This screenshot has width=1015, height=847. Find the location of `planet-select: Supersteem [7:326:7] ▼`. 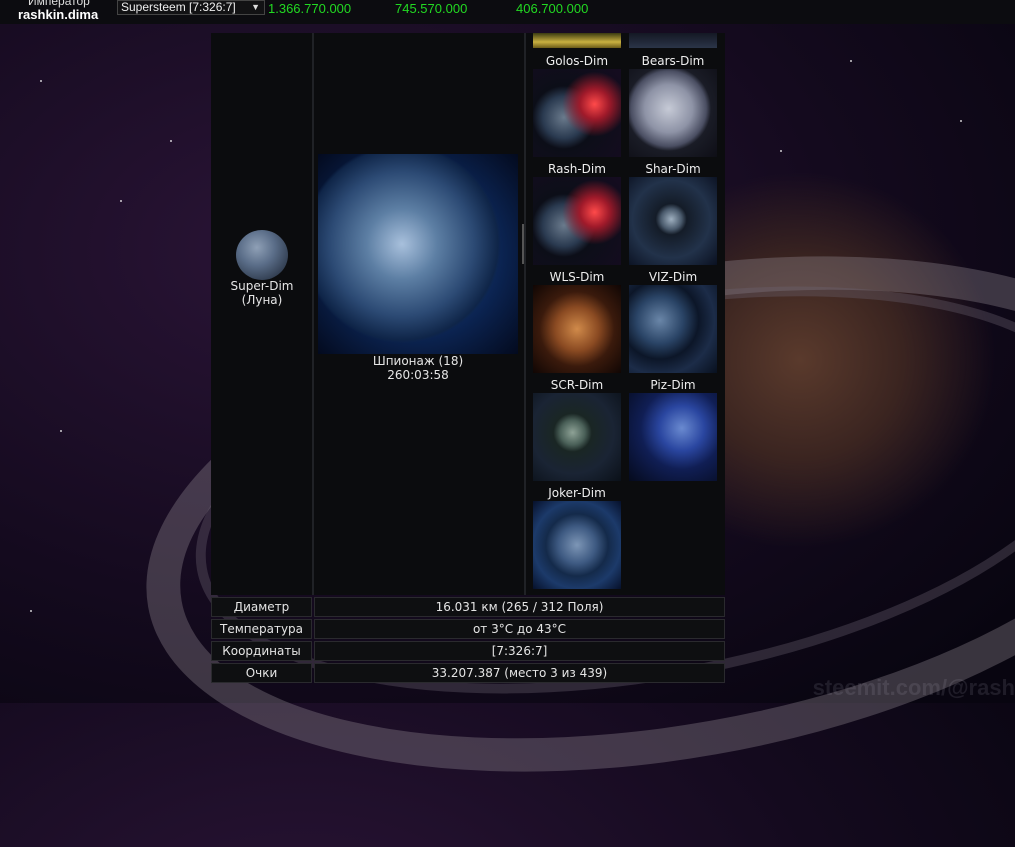

planet-select: Supersteem [7:326:7] ▼ is located at coordinates (191, 7).